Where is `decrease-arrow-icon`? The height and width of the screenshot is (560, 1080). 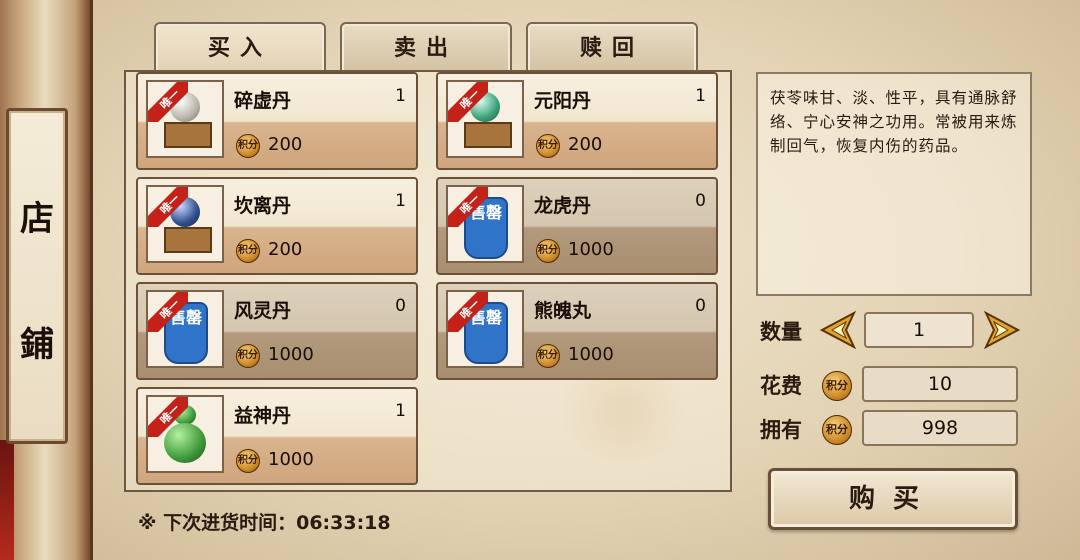 decrease-arrow-icon is located at coordinates (839, 330).